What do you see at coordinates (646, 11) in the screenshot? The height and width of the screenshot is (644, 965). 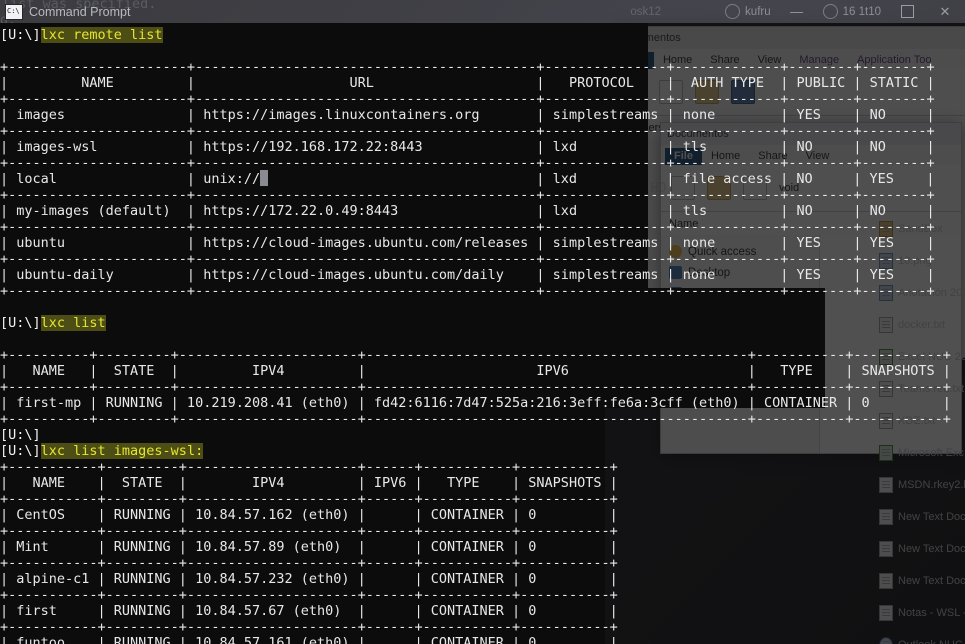 I see `taskbar-ghost-label: osk12` at bounding box center [646, 11].